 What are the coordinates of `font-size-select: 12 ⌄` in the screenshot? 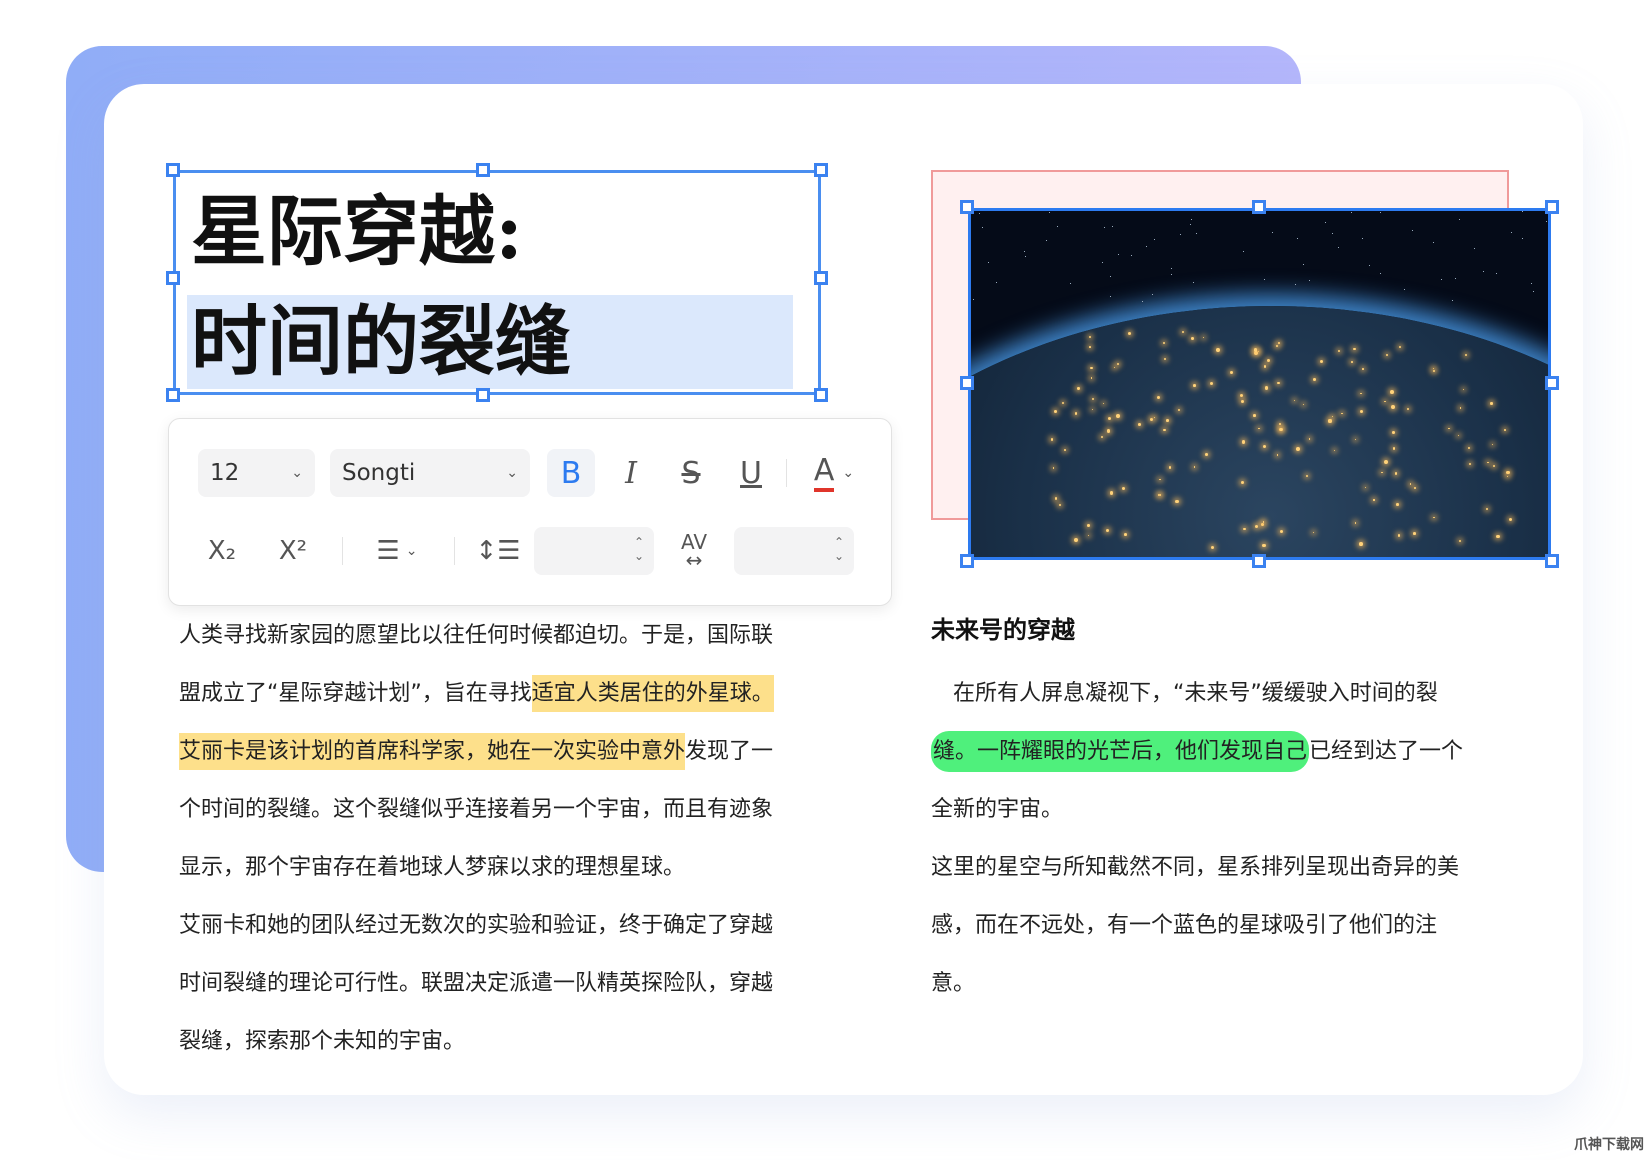 It's located at (256, 473).